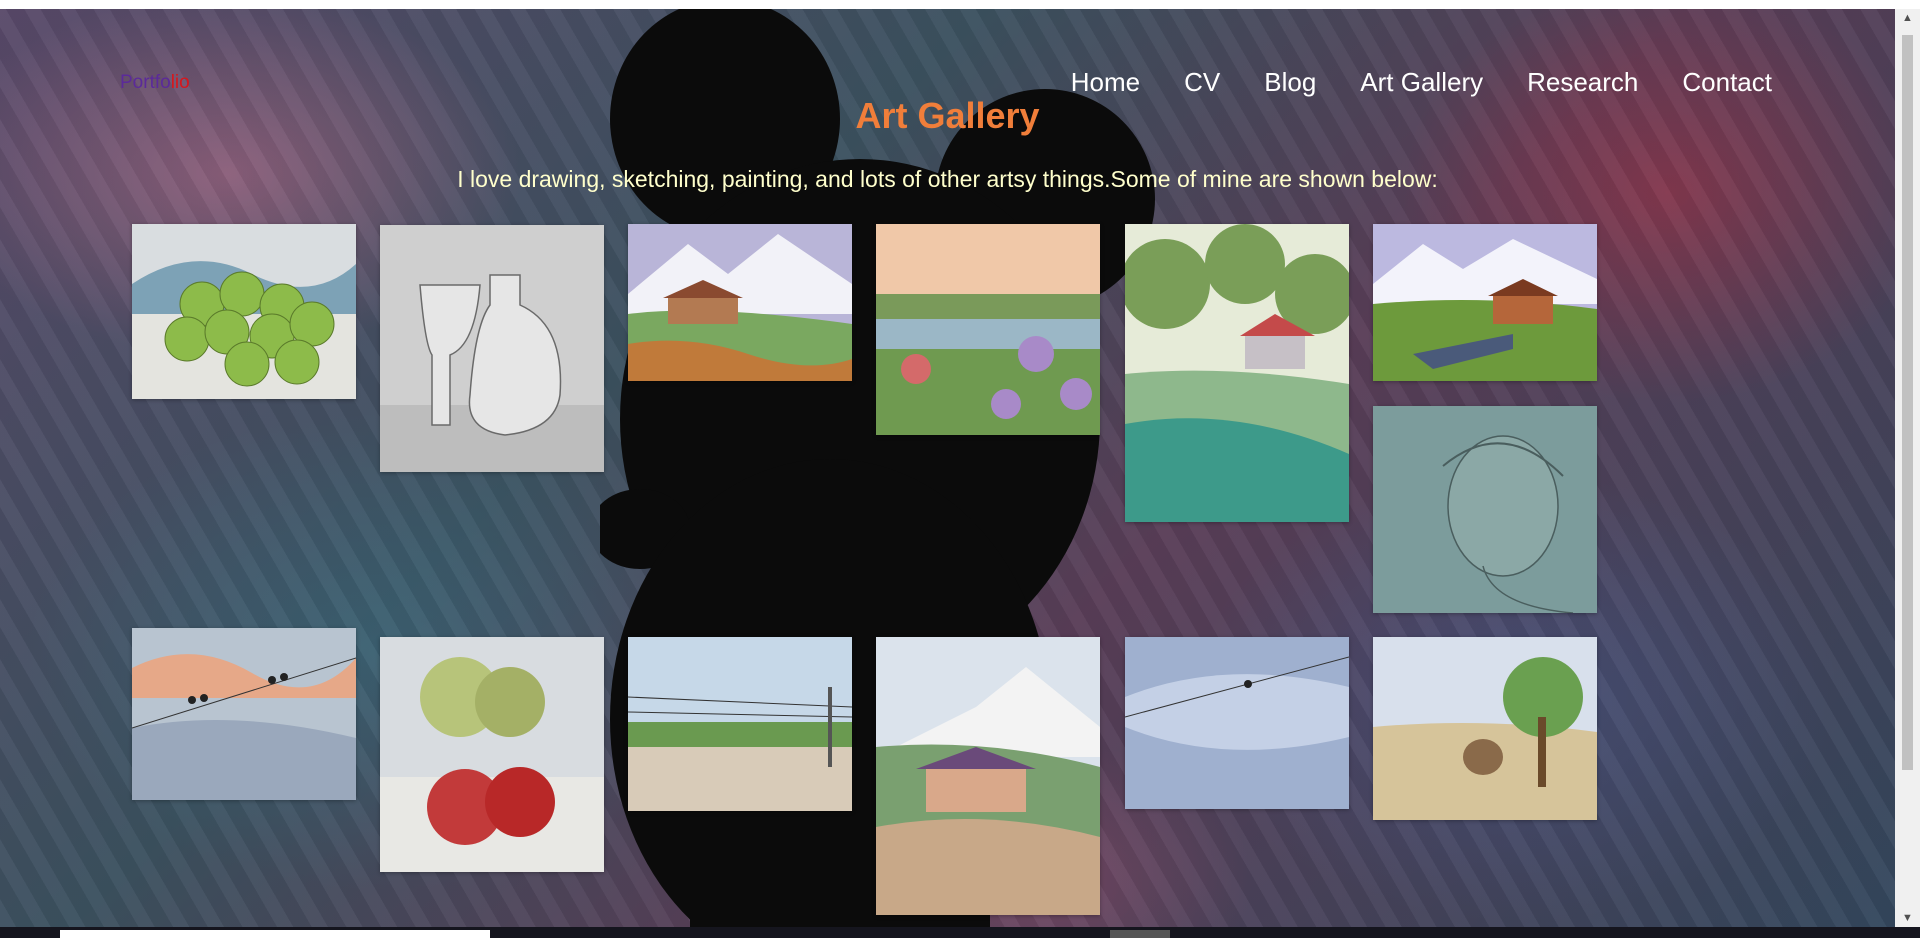 This screenshot has height=938, width=1920. What do you see at coordinates (145, 82) in the screenshot?
I see `brand-logo-part1: Portfo` at bounding box center [145, 82].